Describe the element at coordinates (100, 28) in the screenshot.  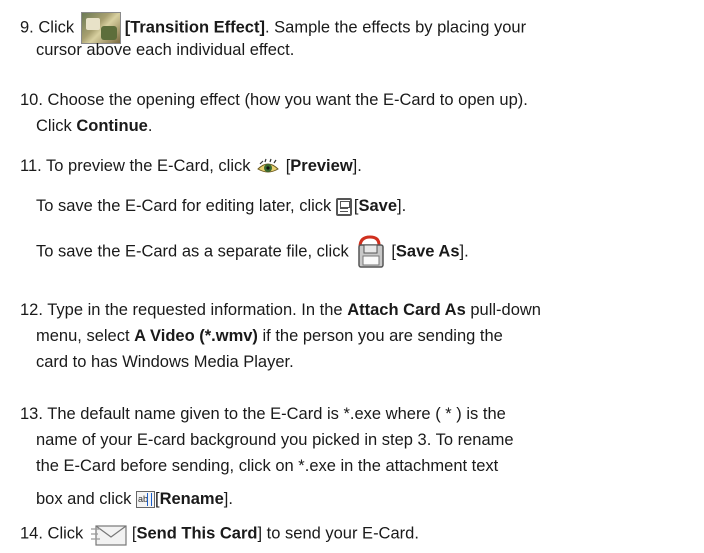
I see `transition-effect-icon` at that location.